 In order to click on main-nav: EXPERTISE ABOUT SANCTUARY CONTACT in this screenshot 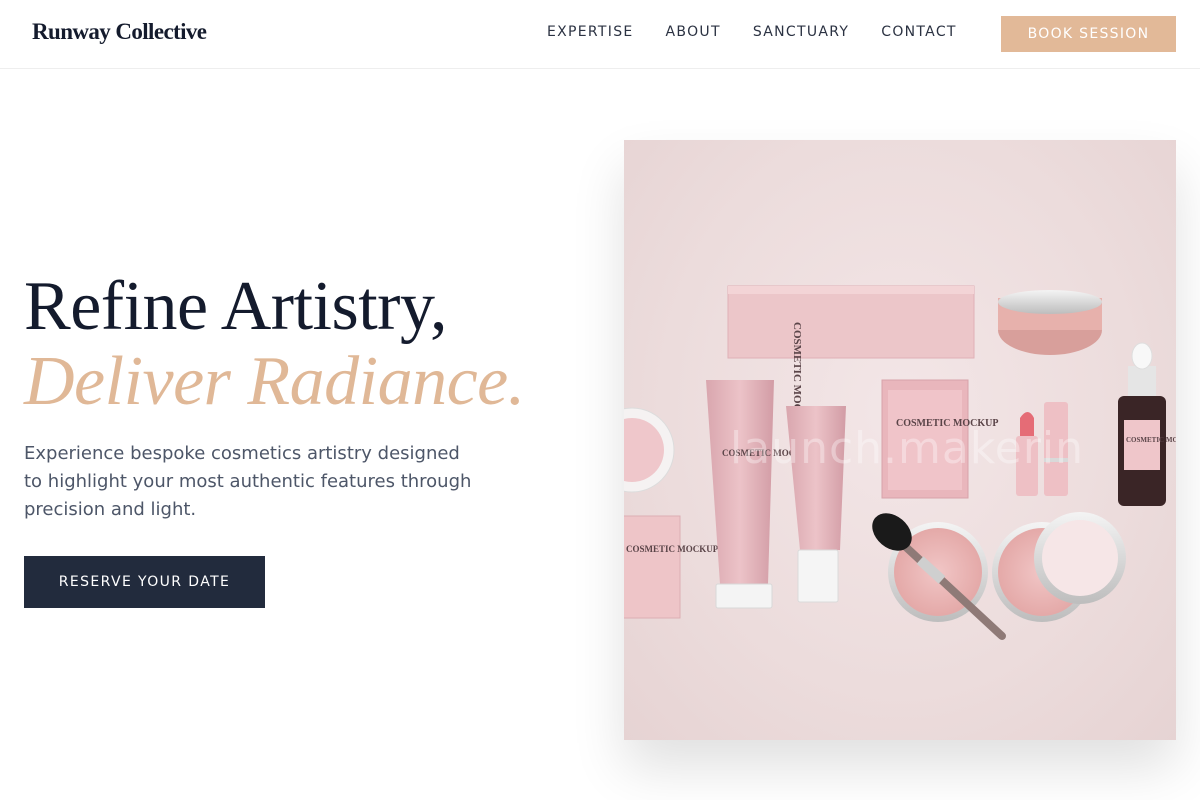, I will do `click(768, 32)`.